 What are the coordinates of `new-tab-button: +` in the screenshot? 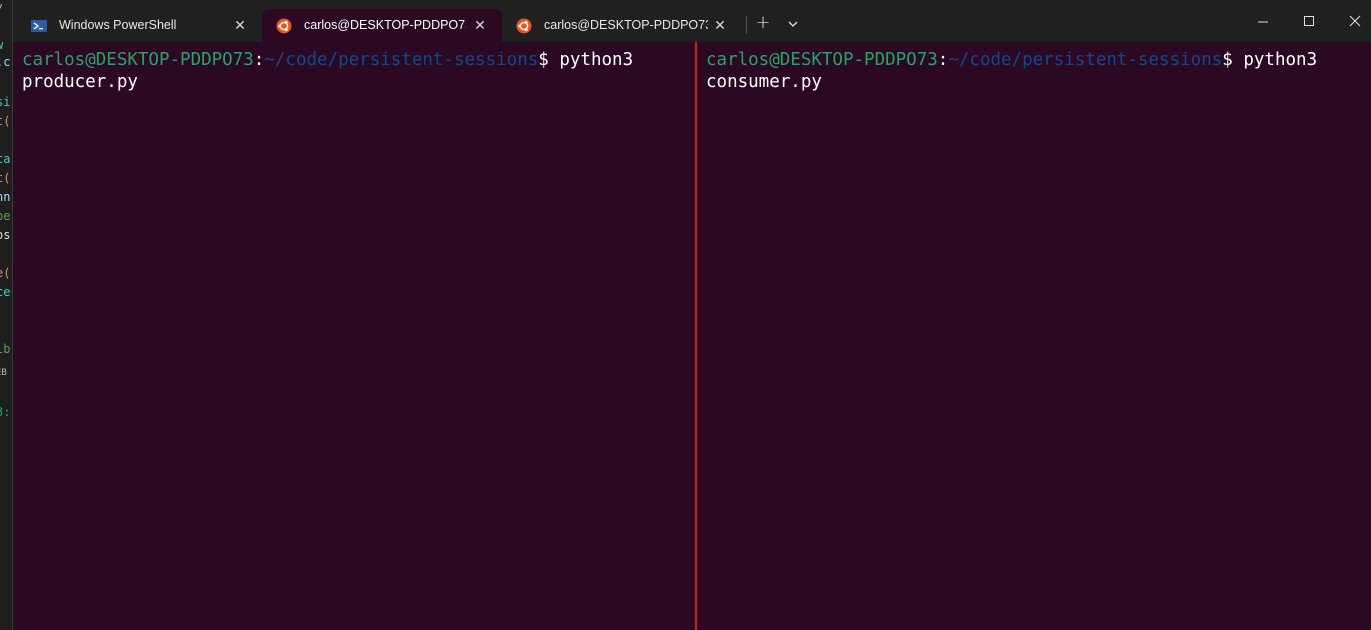 It's located at (763, 23).